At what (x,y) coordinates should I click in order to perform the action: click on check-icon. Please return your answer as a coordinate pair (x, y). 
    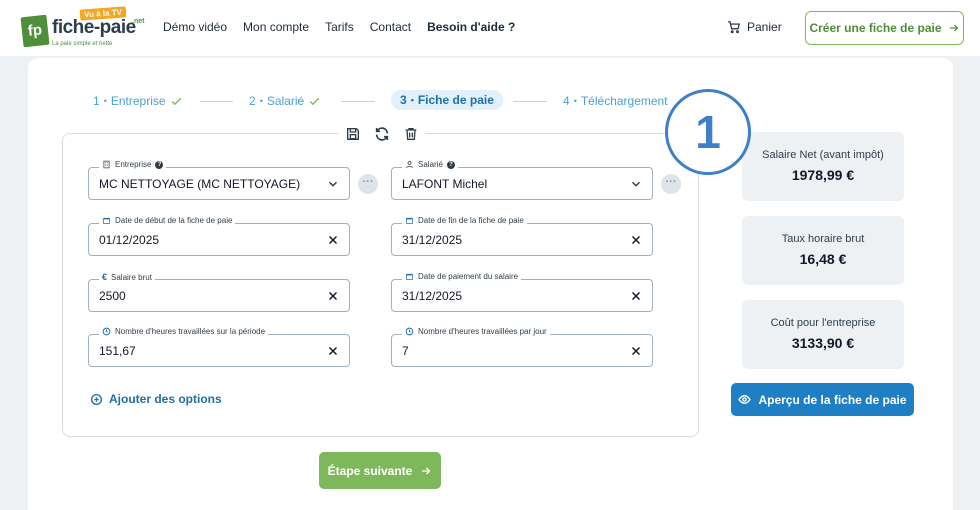
    Looking at the image, I should click on (314, 101).